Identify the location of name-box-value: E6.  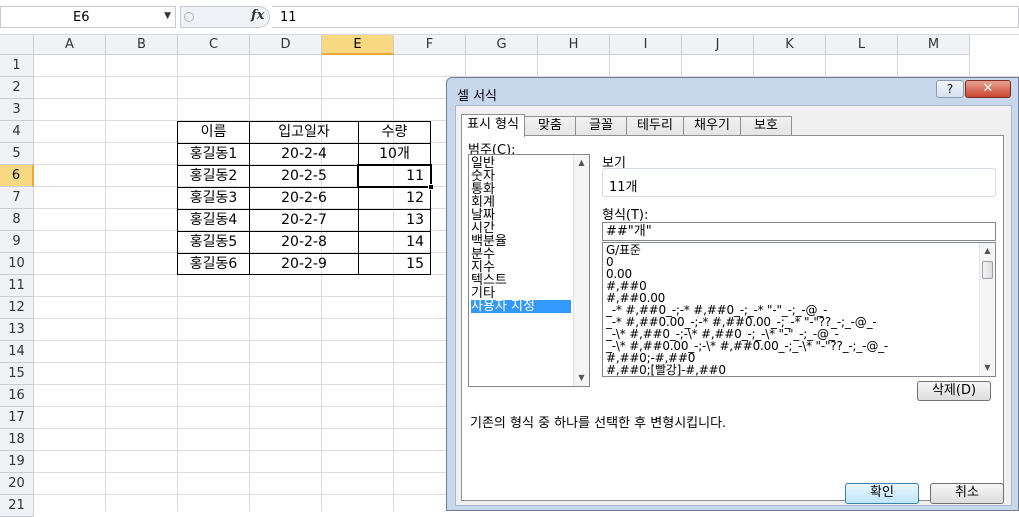
(81, 17).